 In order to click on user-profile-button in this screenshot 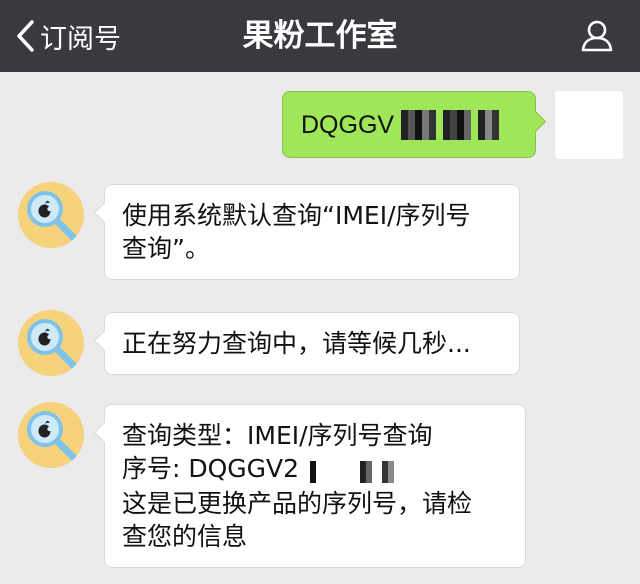, I will do `click(597, 36)`.